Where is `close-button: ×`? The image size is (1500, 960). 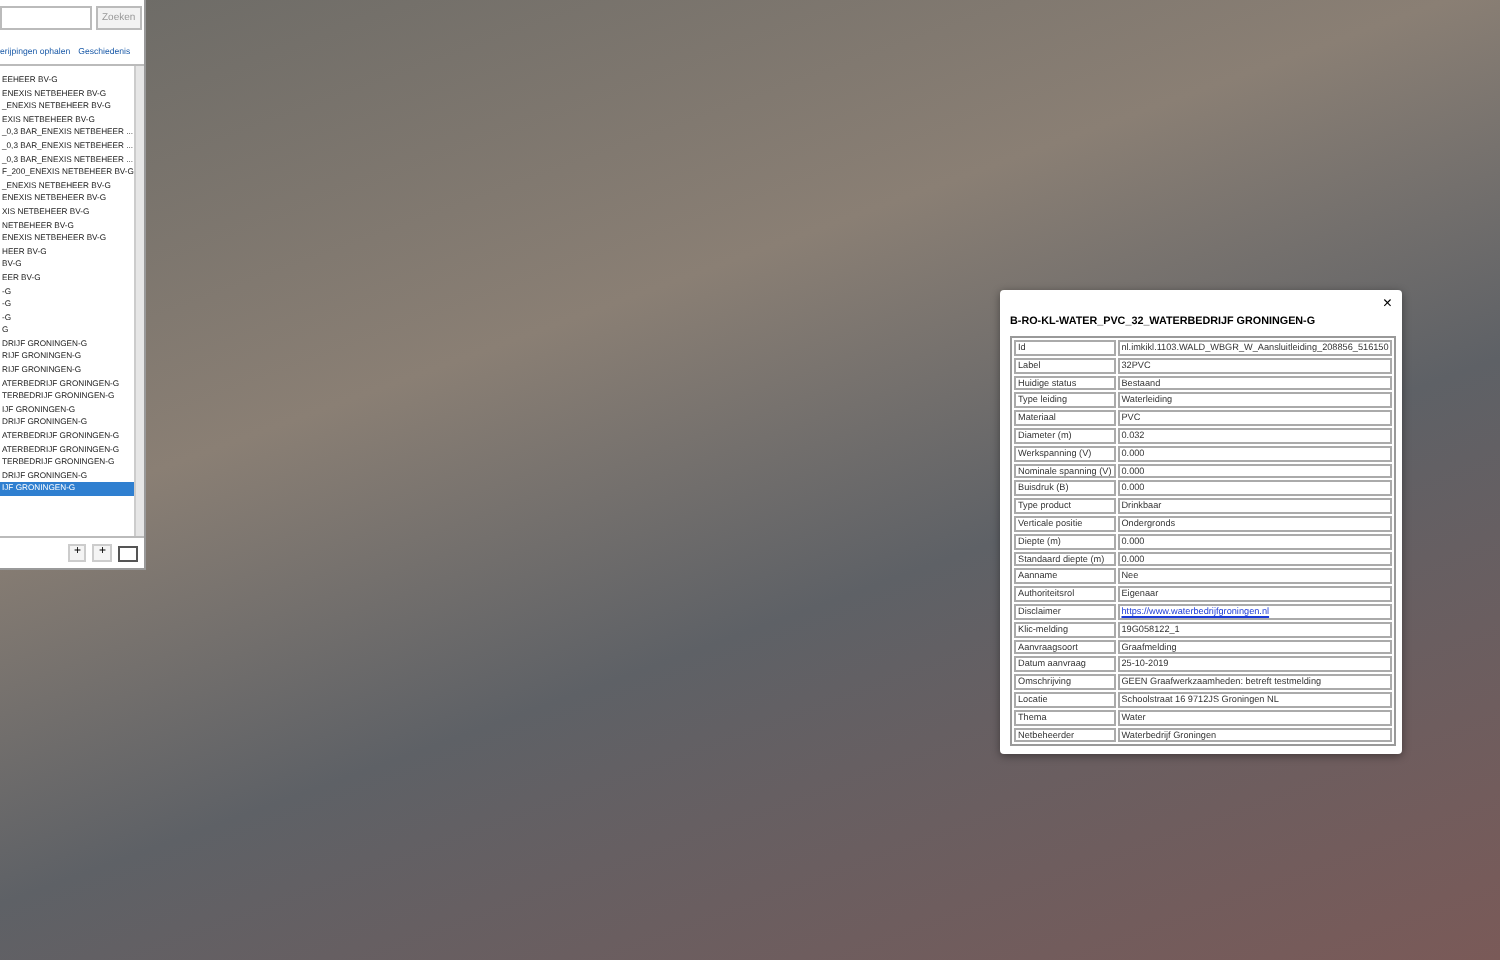
close-button: × is located at coordinates (1387, 304).